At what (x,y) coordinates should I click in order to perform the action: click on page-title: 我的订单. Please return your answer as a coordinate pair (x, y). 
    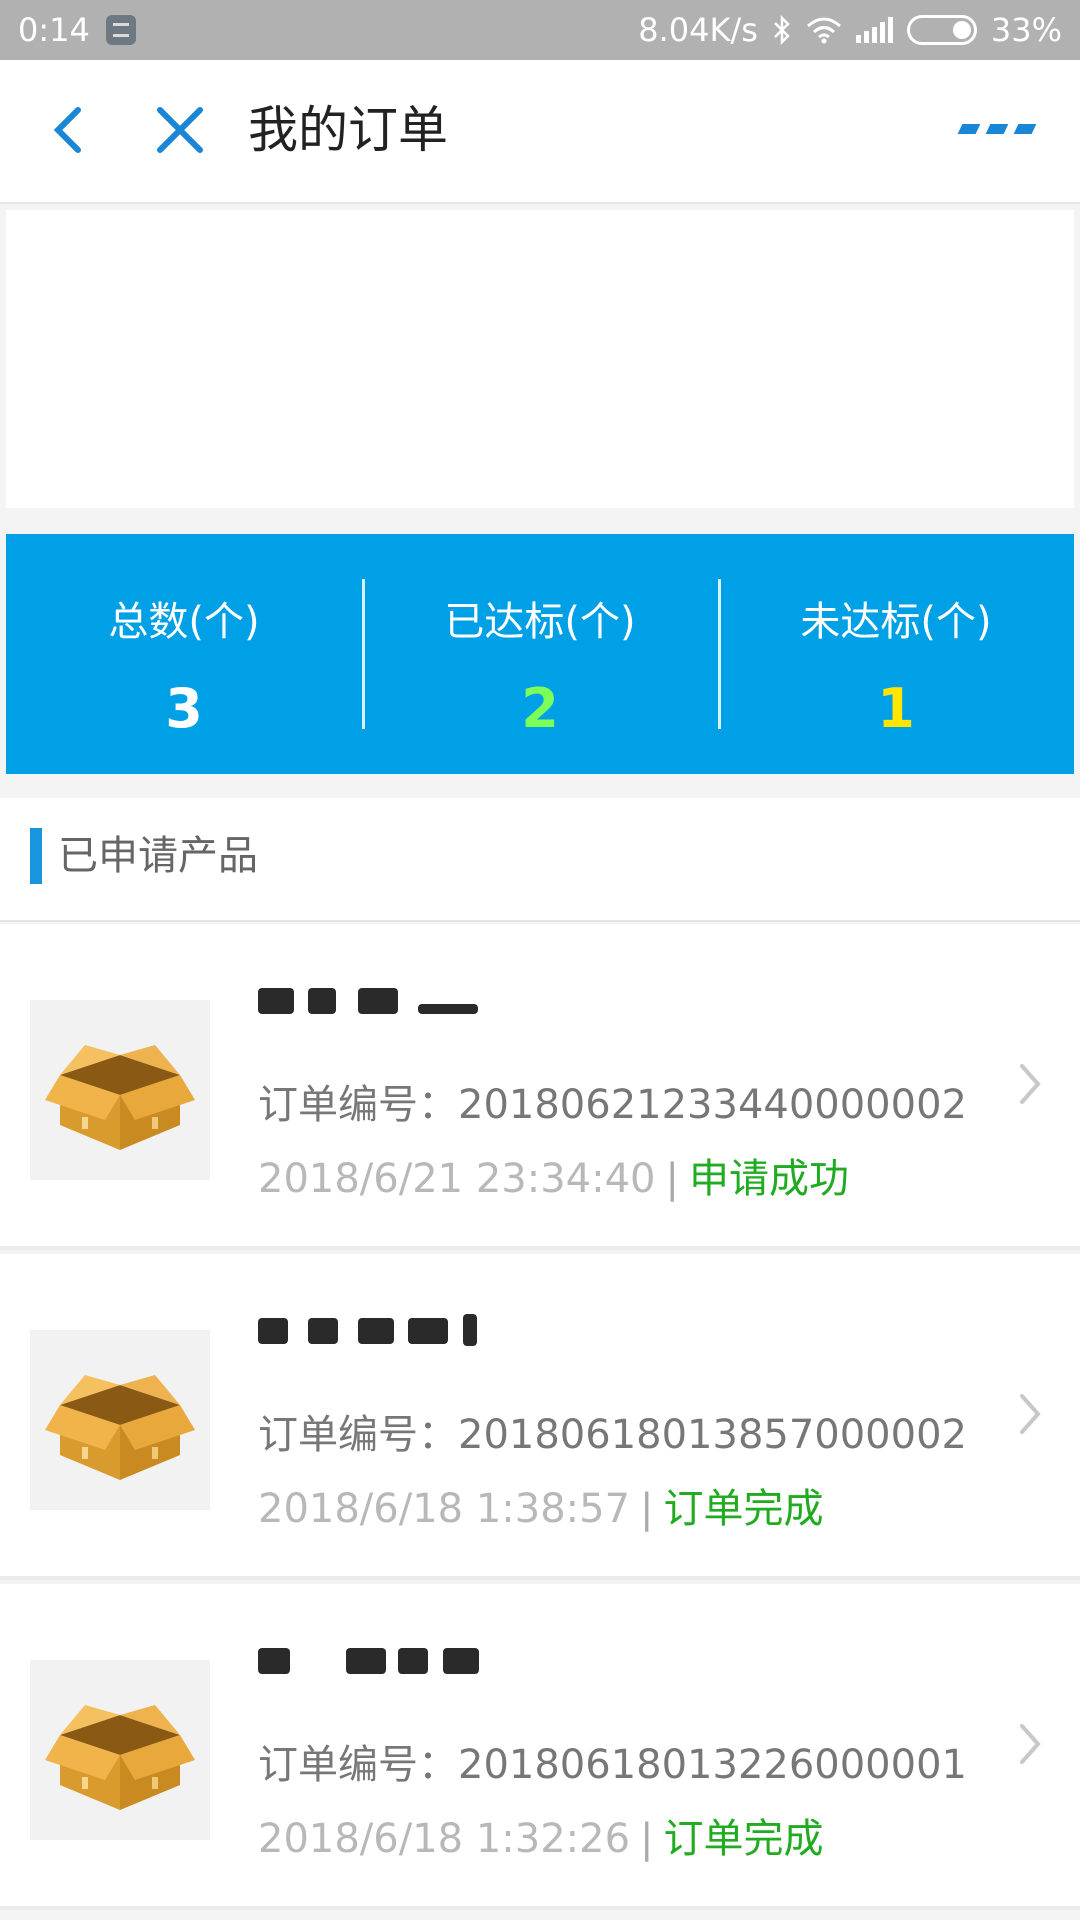
    Looking at the image, I should click on (348, 130).